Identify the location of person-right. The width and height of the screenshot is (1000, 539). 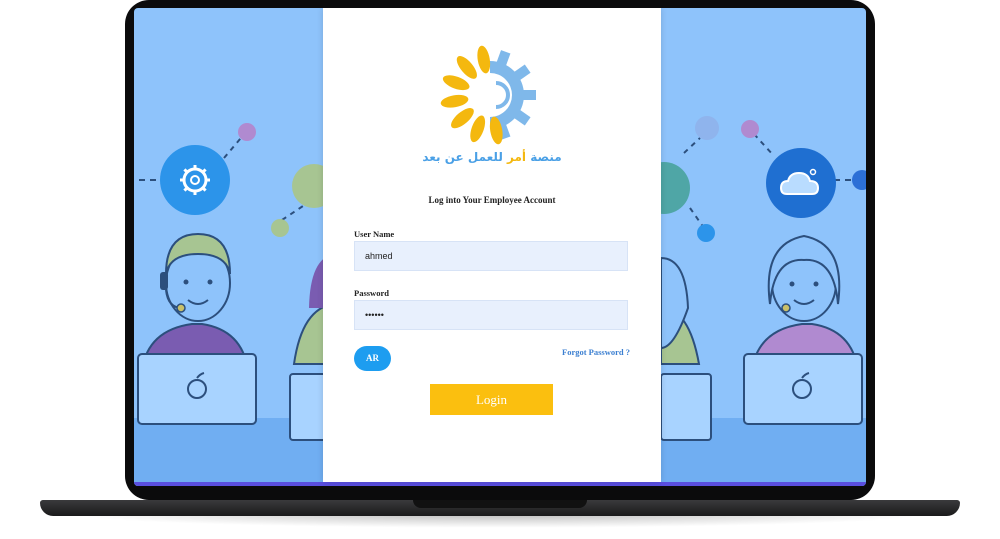
(803, 329).